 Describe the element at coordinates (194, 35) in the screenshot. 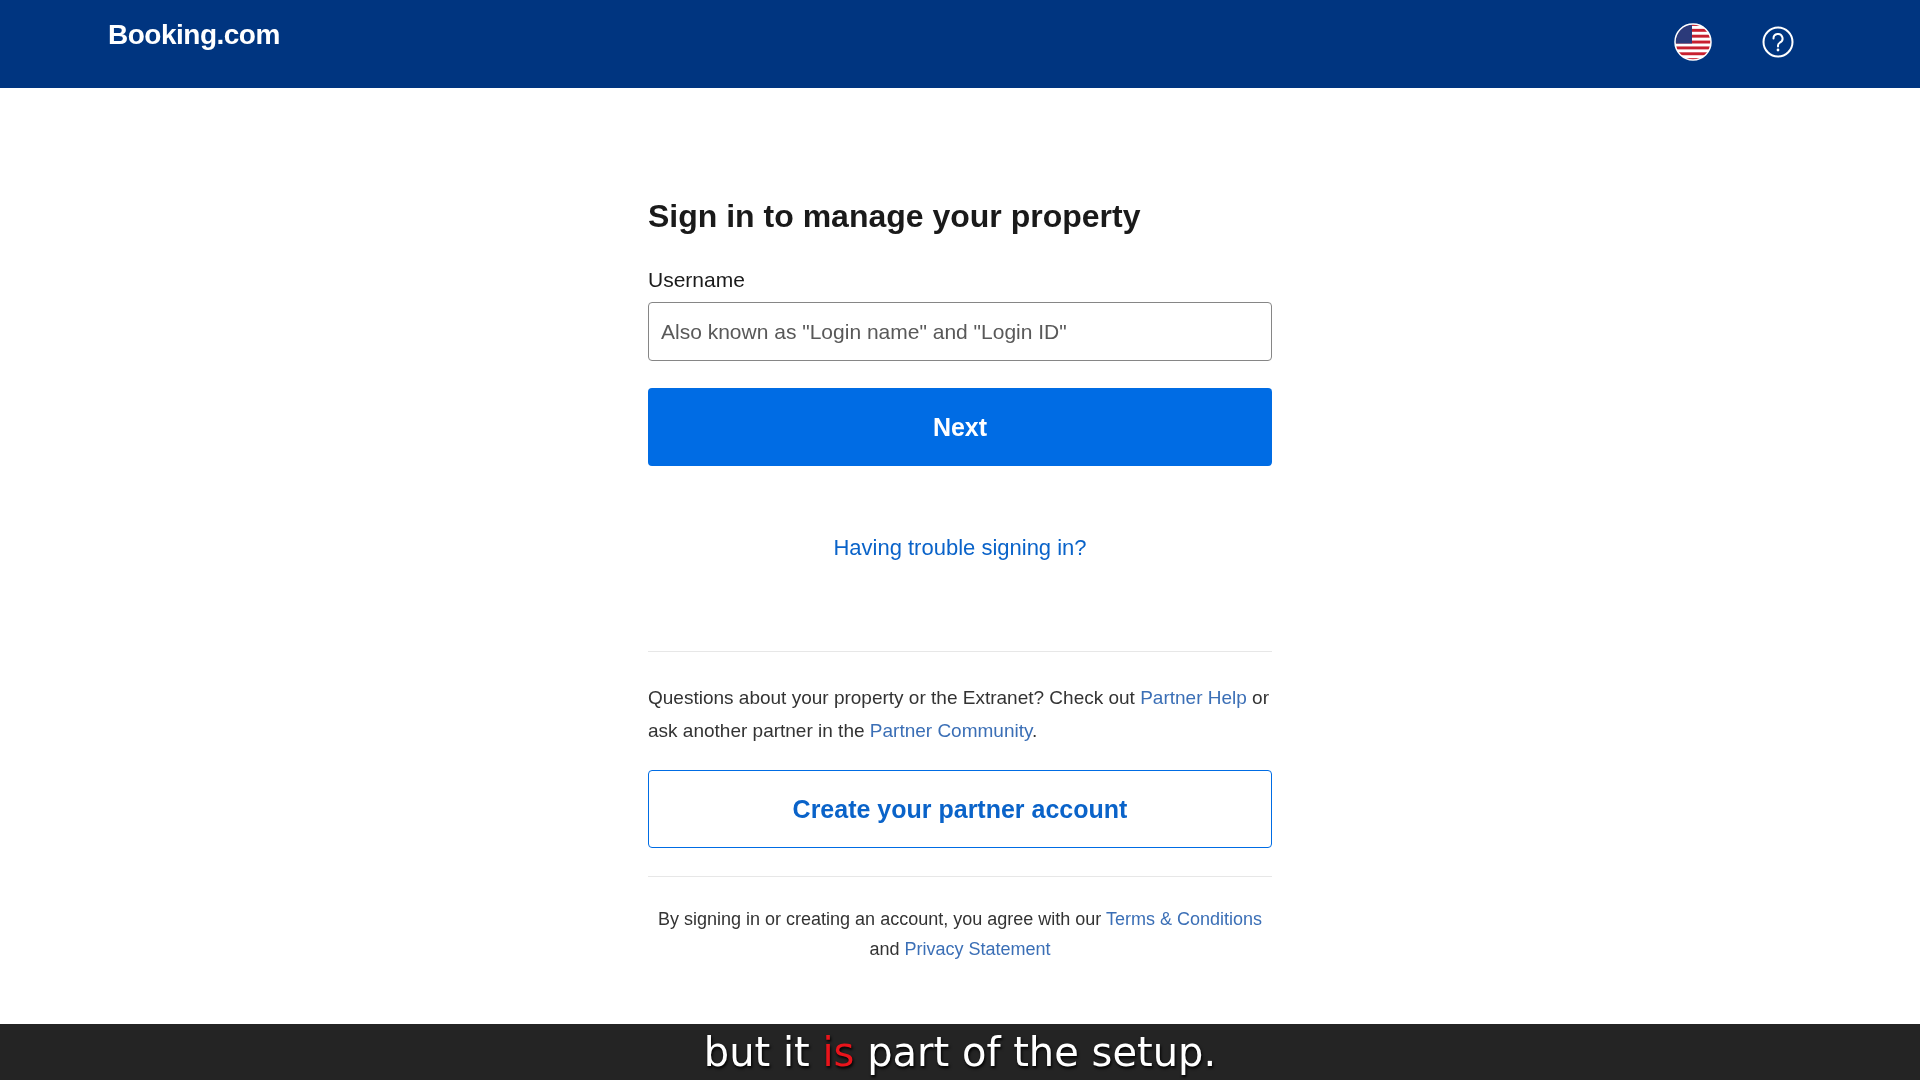

I see `logo: Booking.com` at that location.